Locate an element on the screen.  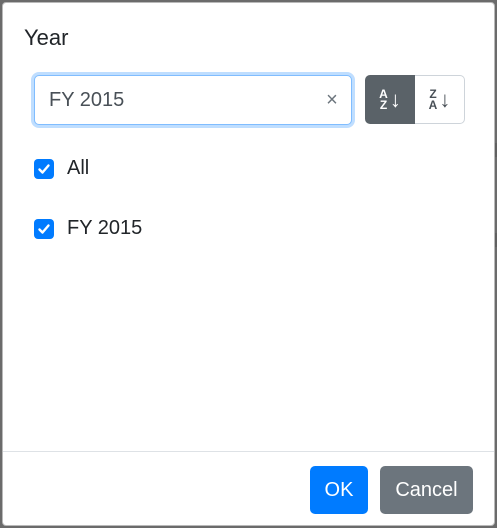
checkbox-fy-2015 is located at coordinates (44, 228).